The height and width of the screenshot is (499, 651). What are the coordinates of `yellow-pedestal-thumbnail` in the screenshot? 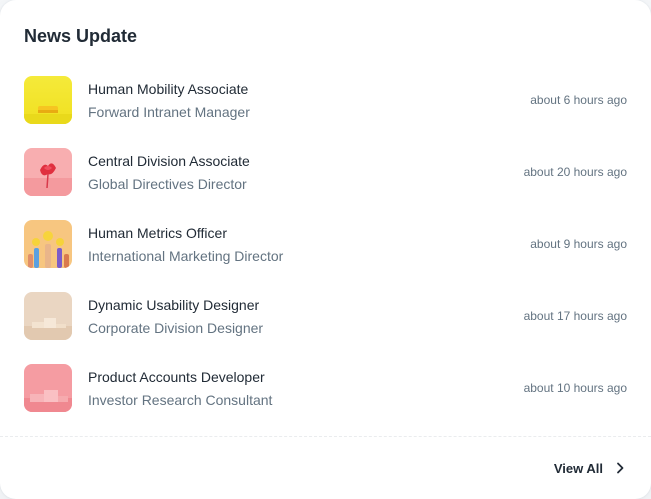 It's located at (48, 100).